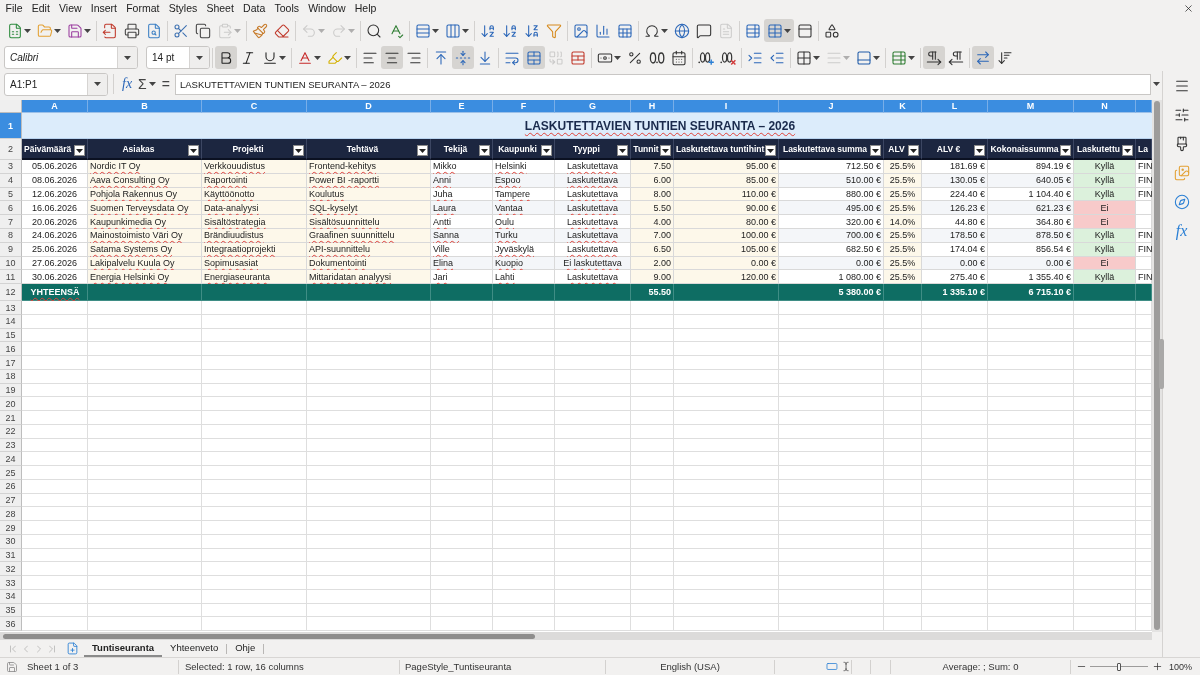  Describe the element at coordinates (517, 148) in the screenshot. I see `column-heading: Kaupunki` at that location.